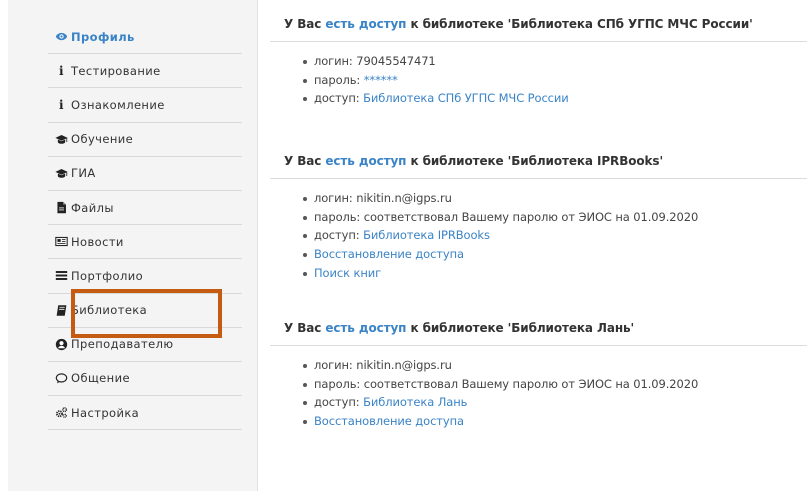 This screenshot has width=807, height=491. What do you see at coordinates (100, 378) in the screenshot?
I see `sidebar-item-label: Общение` at bounding box center [100, 378].